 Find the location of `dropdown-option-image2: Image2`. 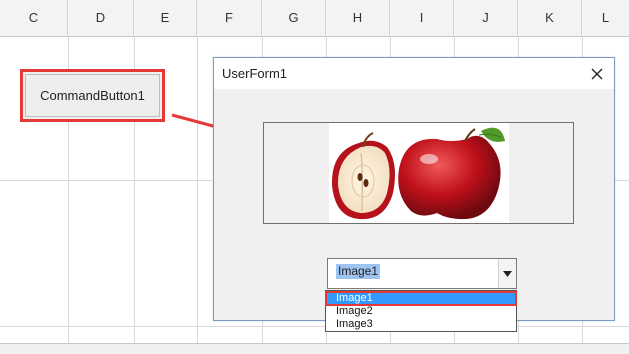

dropdown-option-image2: Image2 is located at coordinates (421, 311).